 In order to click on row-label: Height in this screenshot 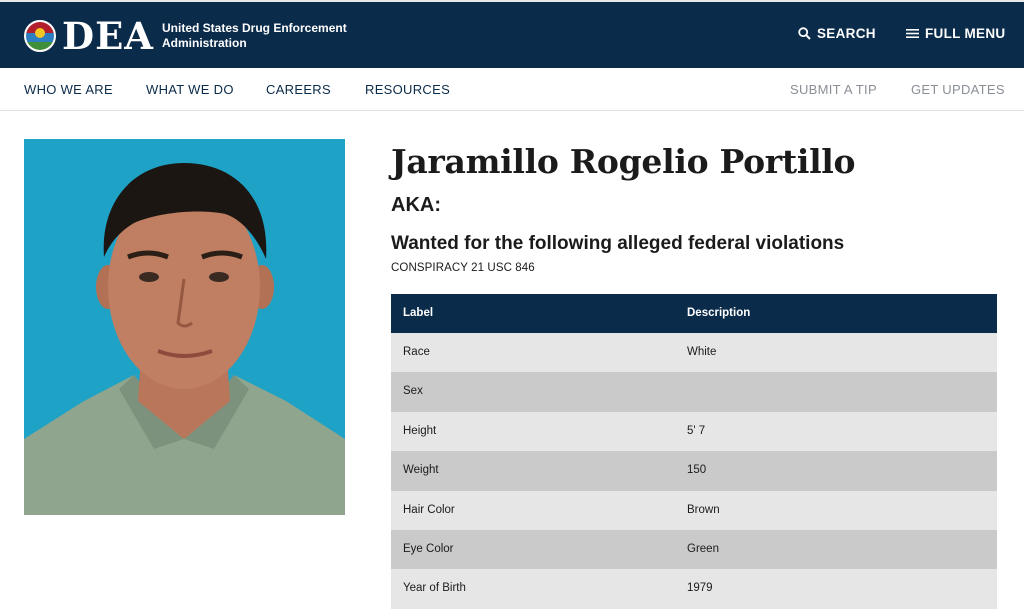, I will do `click(420, 430)`.